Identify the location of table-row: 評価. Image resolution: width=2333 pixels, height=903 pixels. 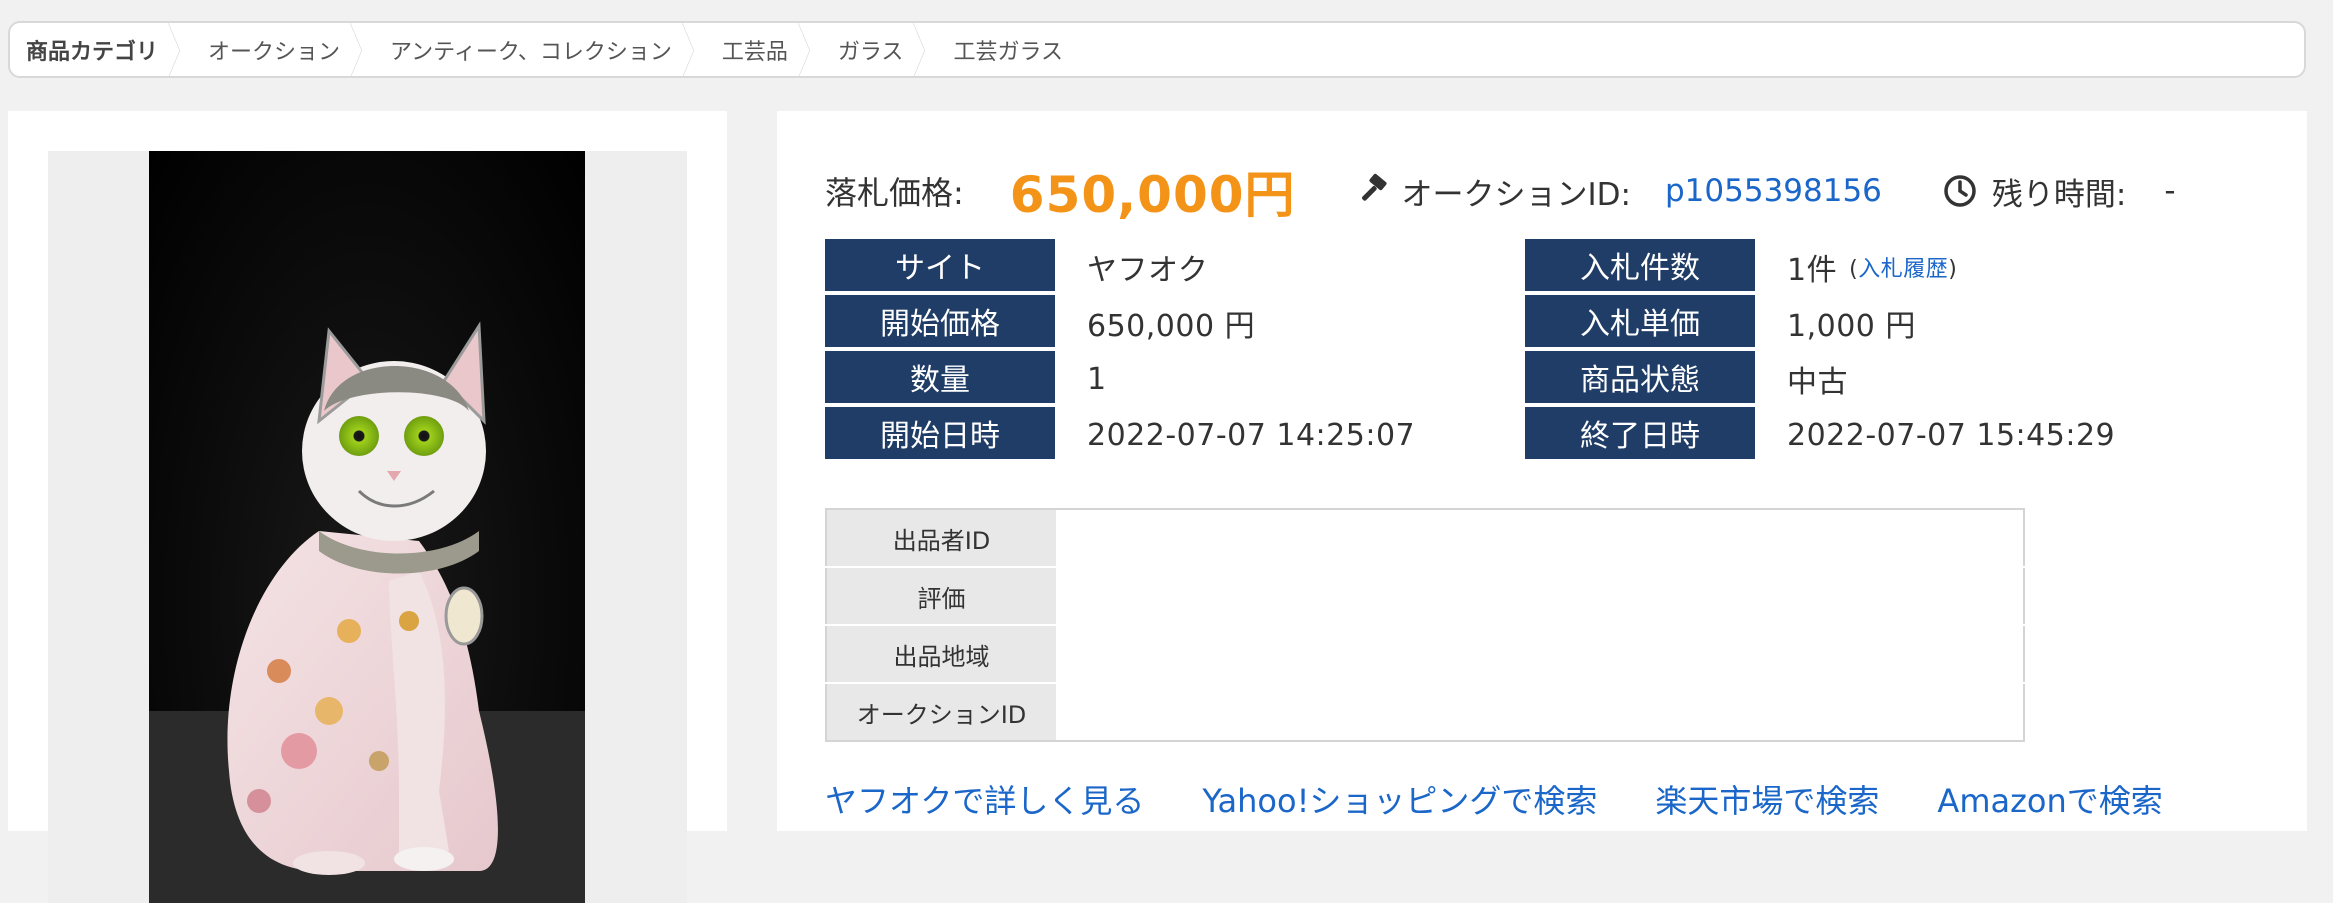
(1425, 596).